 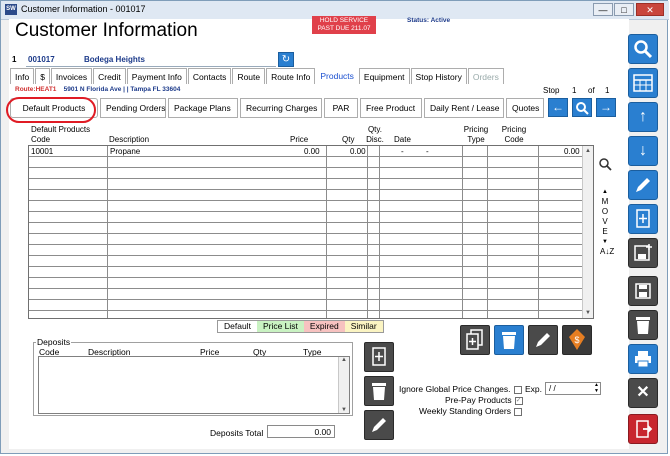 What do you see at coordinates (402, 139) in the screenshot?
I see `col-date: Date` at bounding box center [402, 139].